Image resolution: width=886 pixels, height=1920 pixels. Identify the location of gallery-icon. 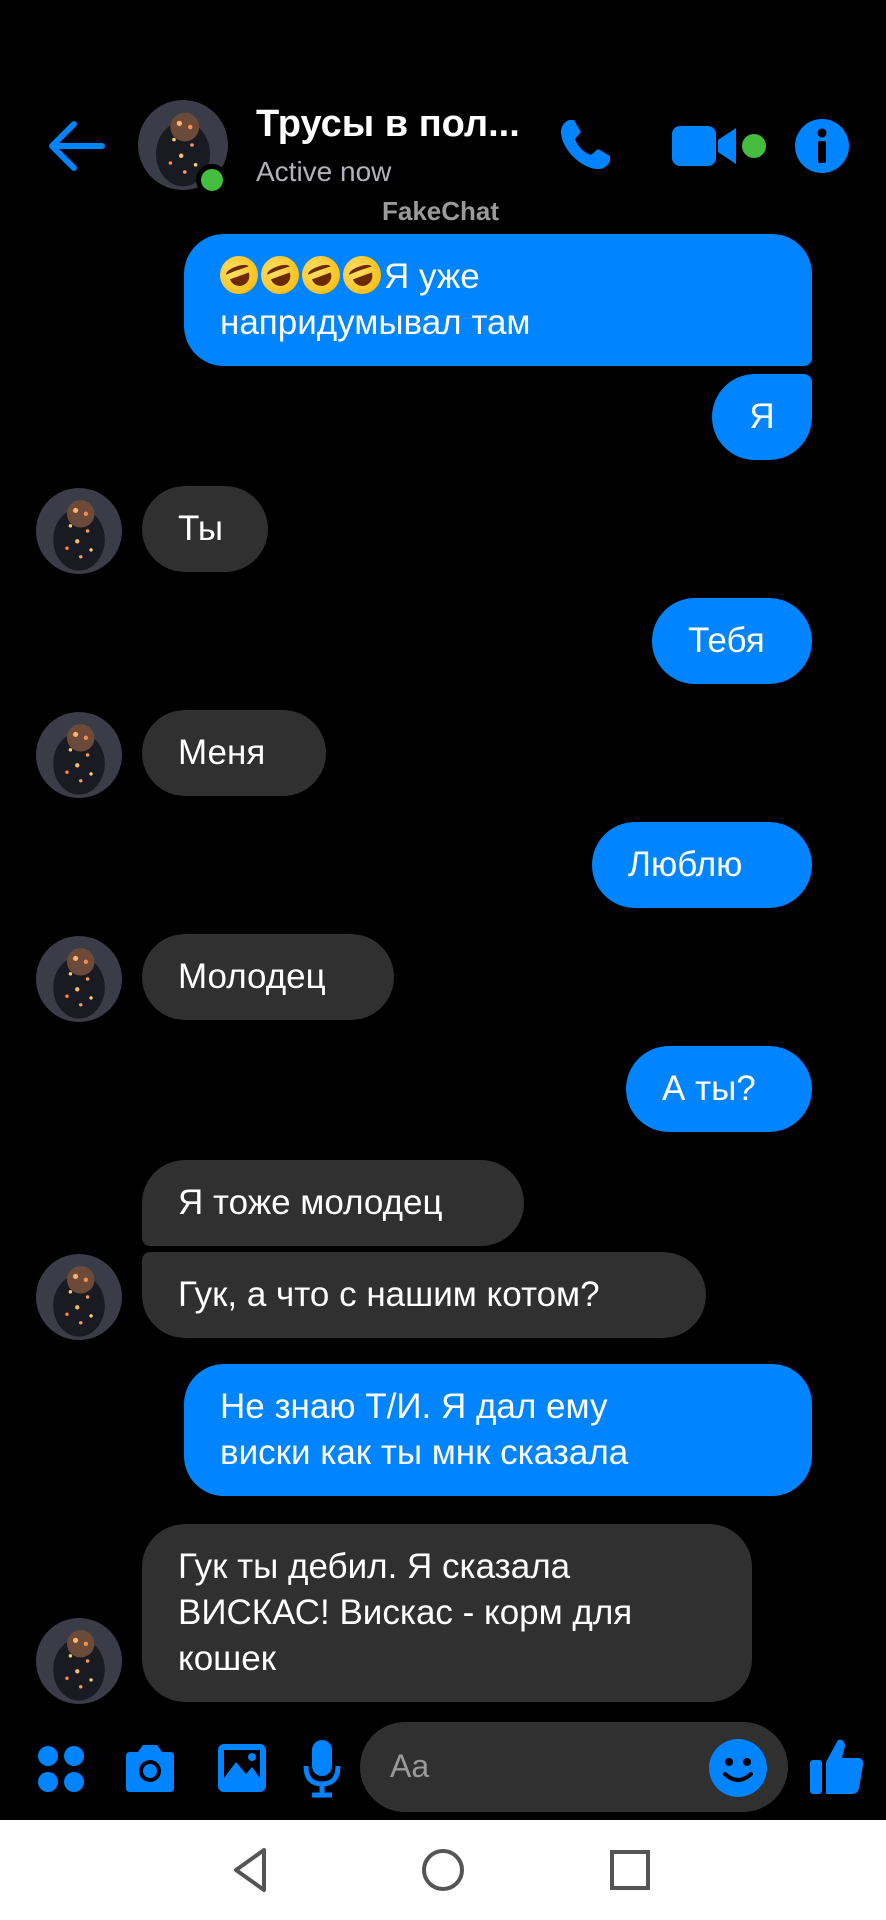
(242, 1768).